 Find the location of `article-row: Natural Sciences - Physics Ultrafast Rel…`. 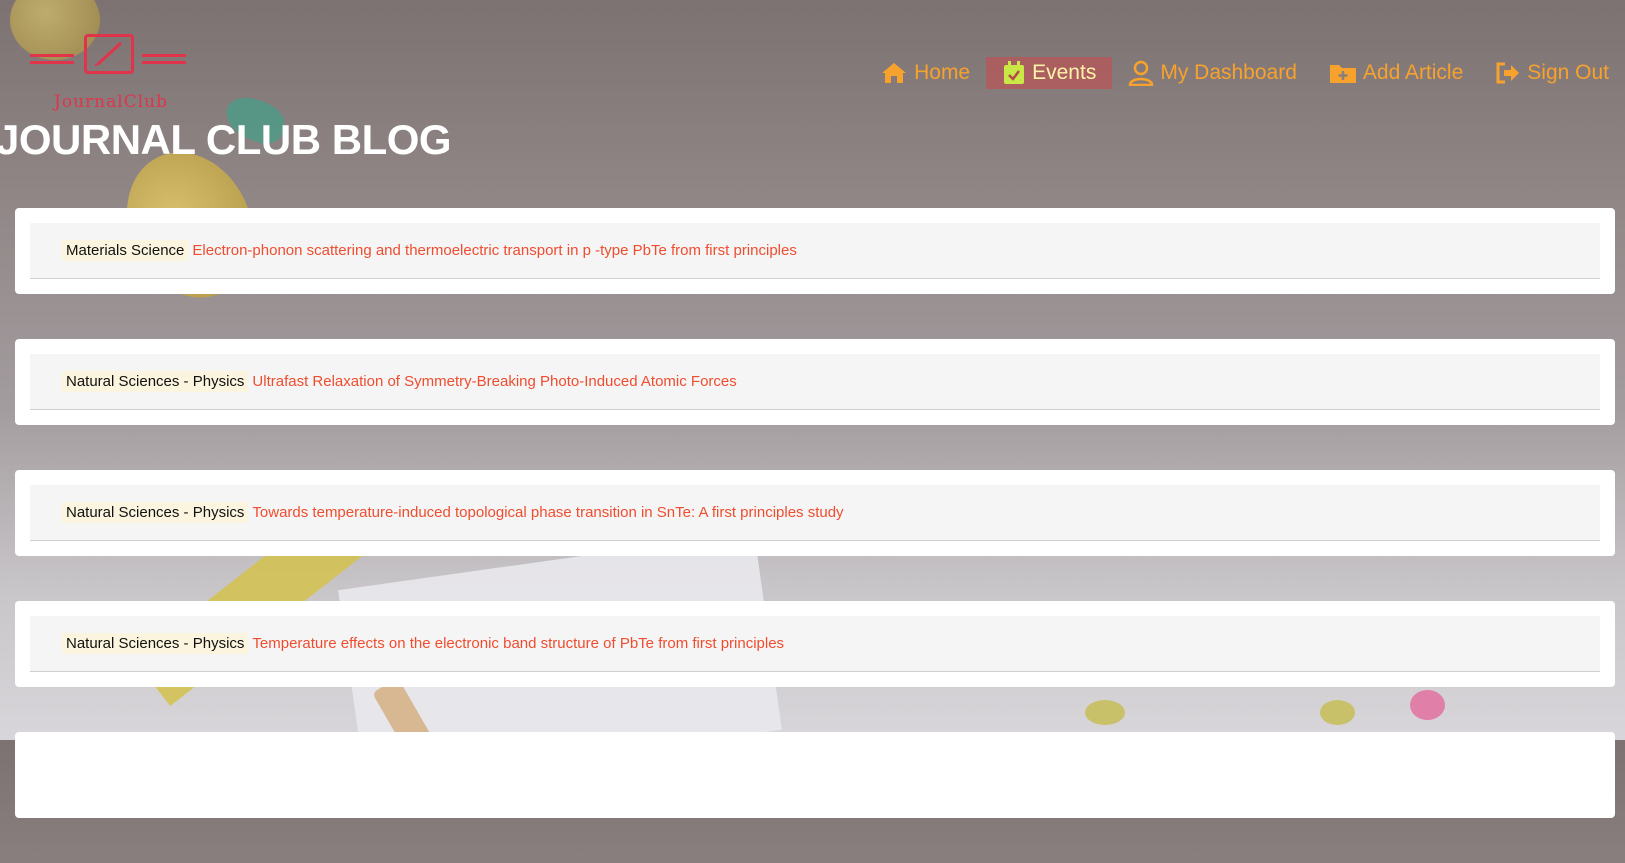

article-row: Natural Sciences - Physics Ultrafast Rel… is located at coordinates (815, 382).